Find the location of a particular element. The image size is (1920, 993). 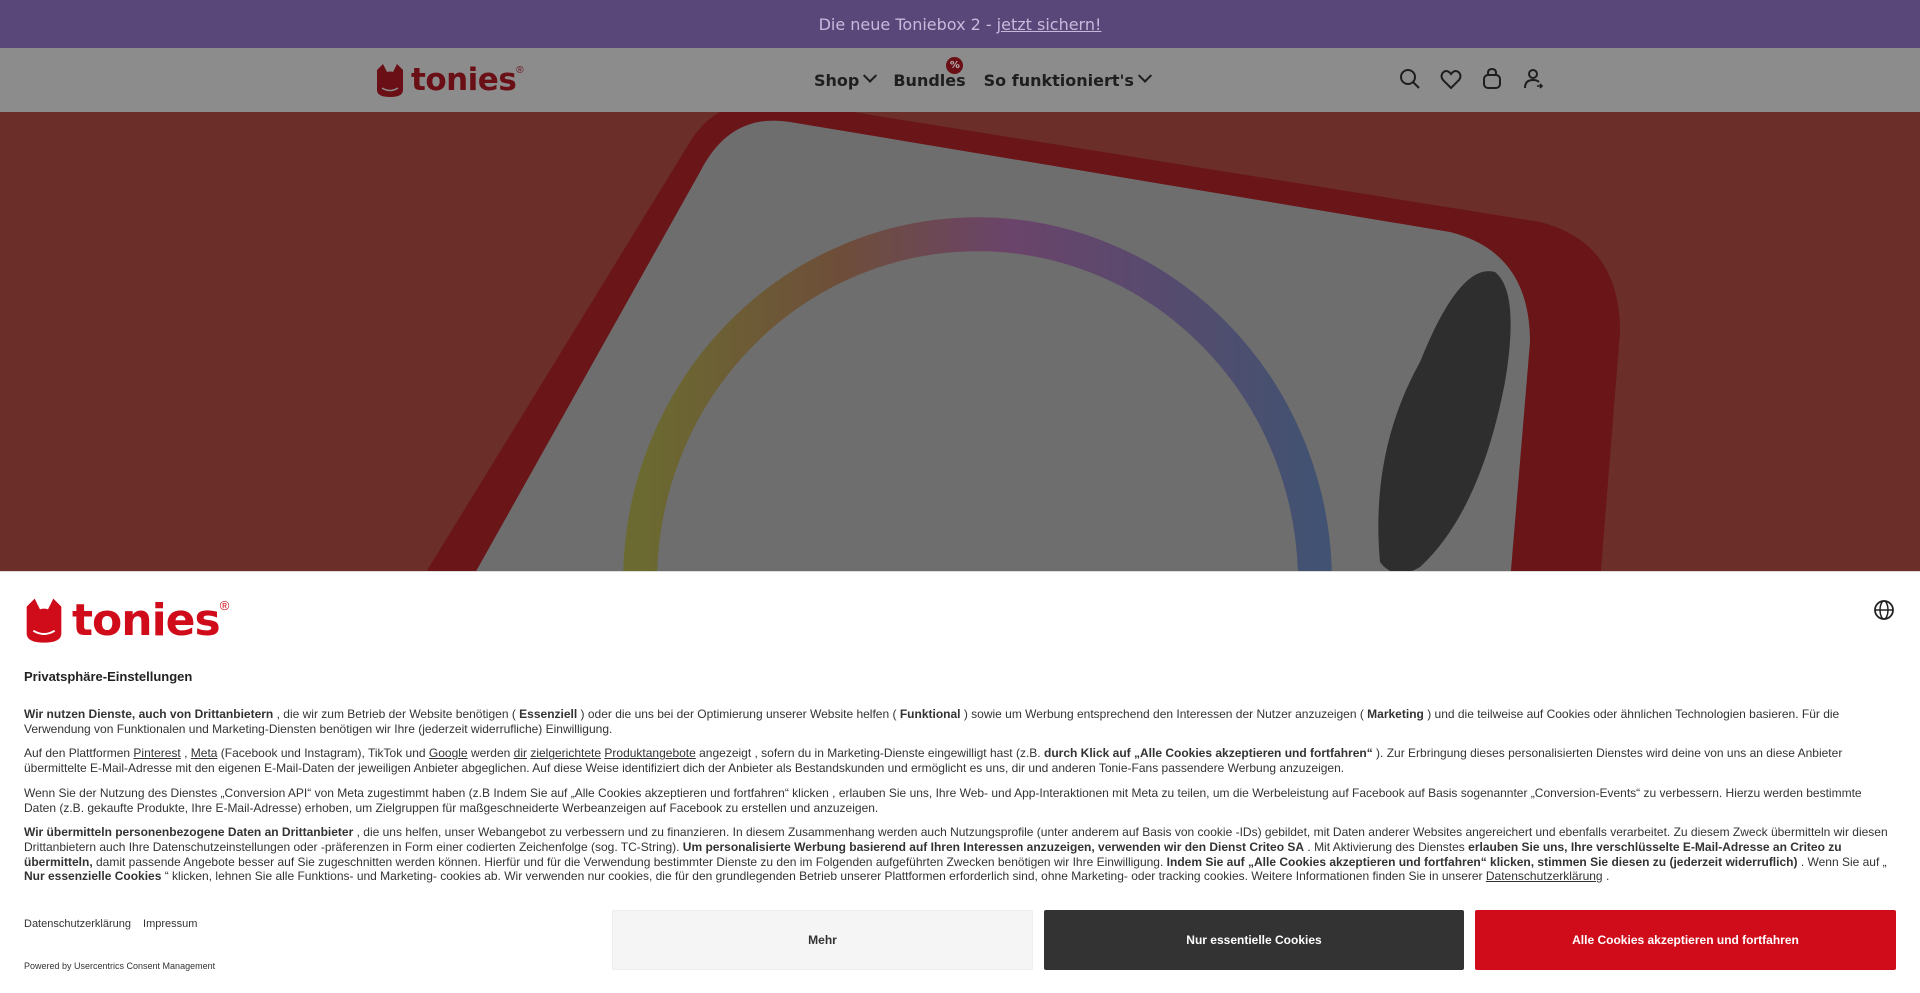

consent-logo: tonies ® is located at coordinates (127, 620).